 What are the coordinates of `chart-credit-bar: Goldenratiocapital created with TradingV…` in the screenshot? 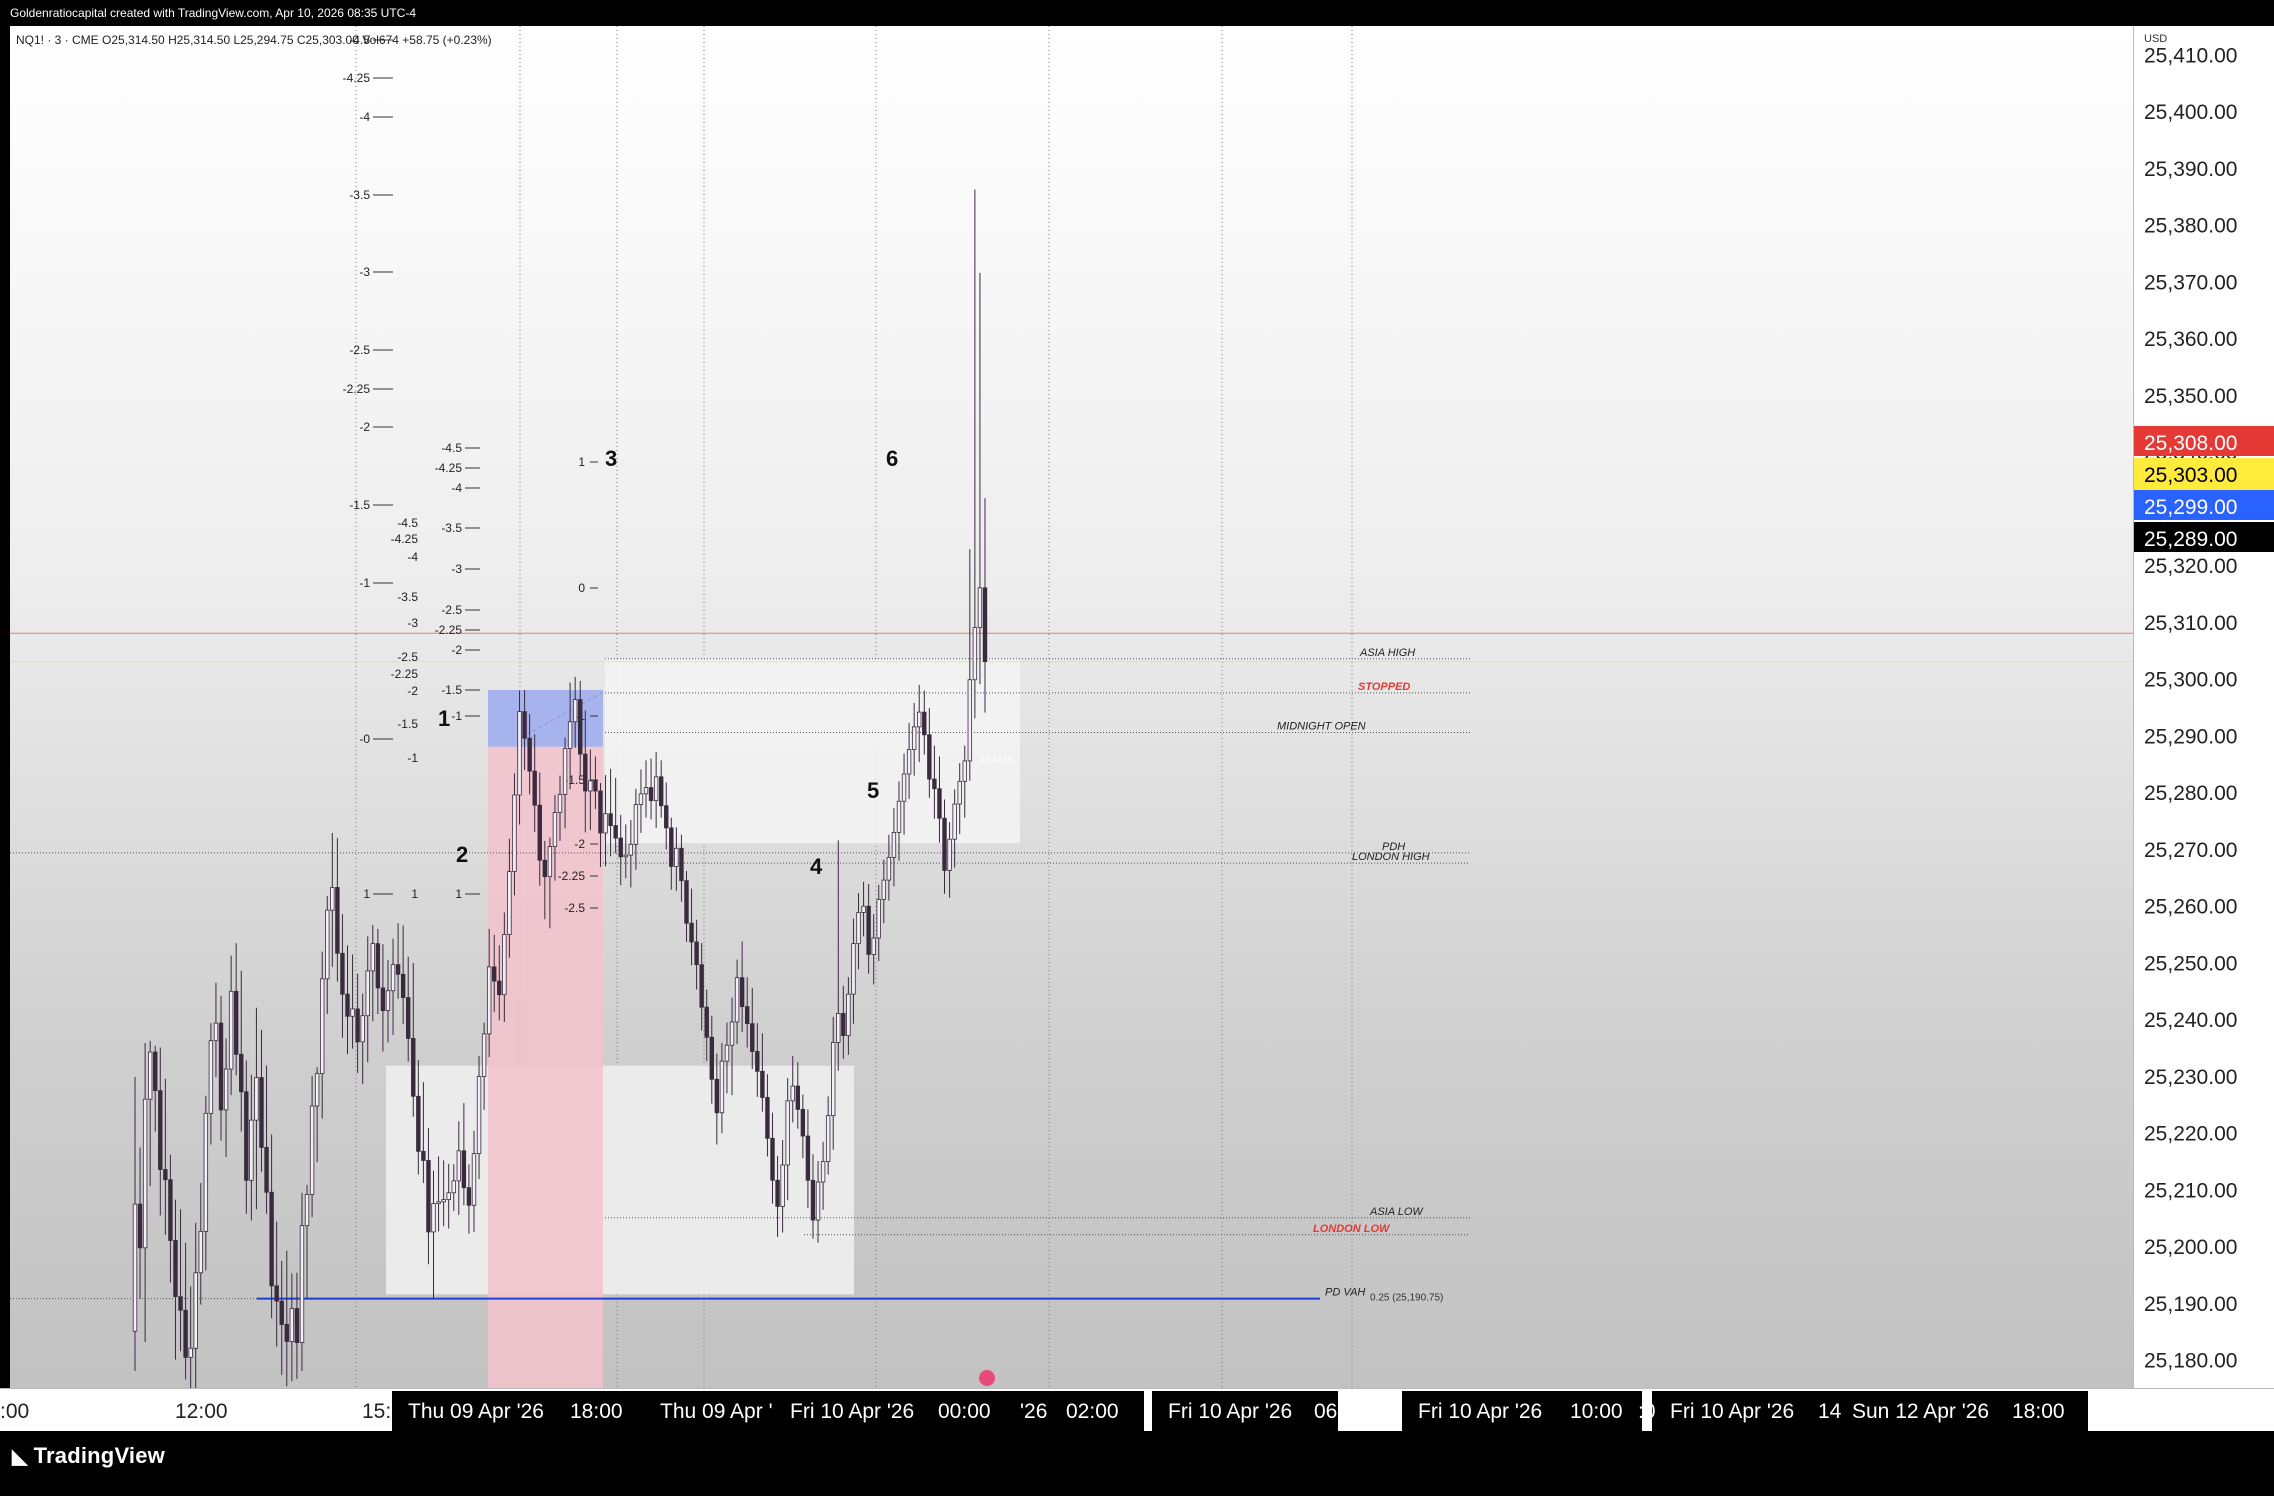 It's located at (1137, 13).